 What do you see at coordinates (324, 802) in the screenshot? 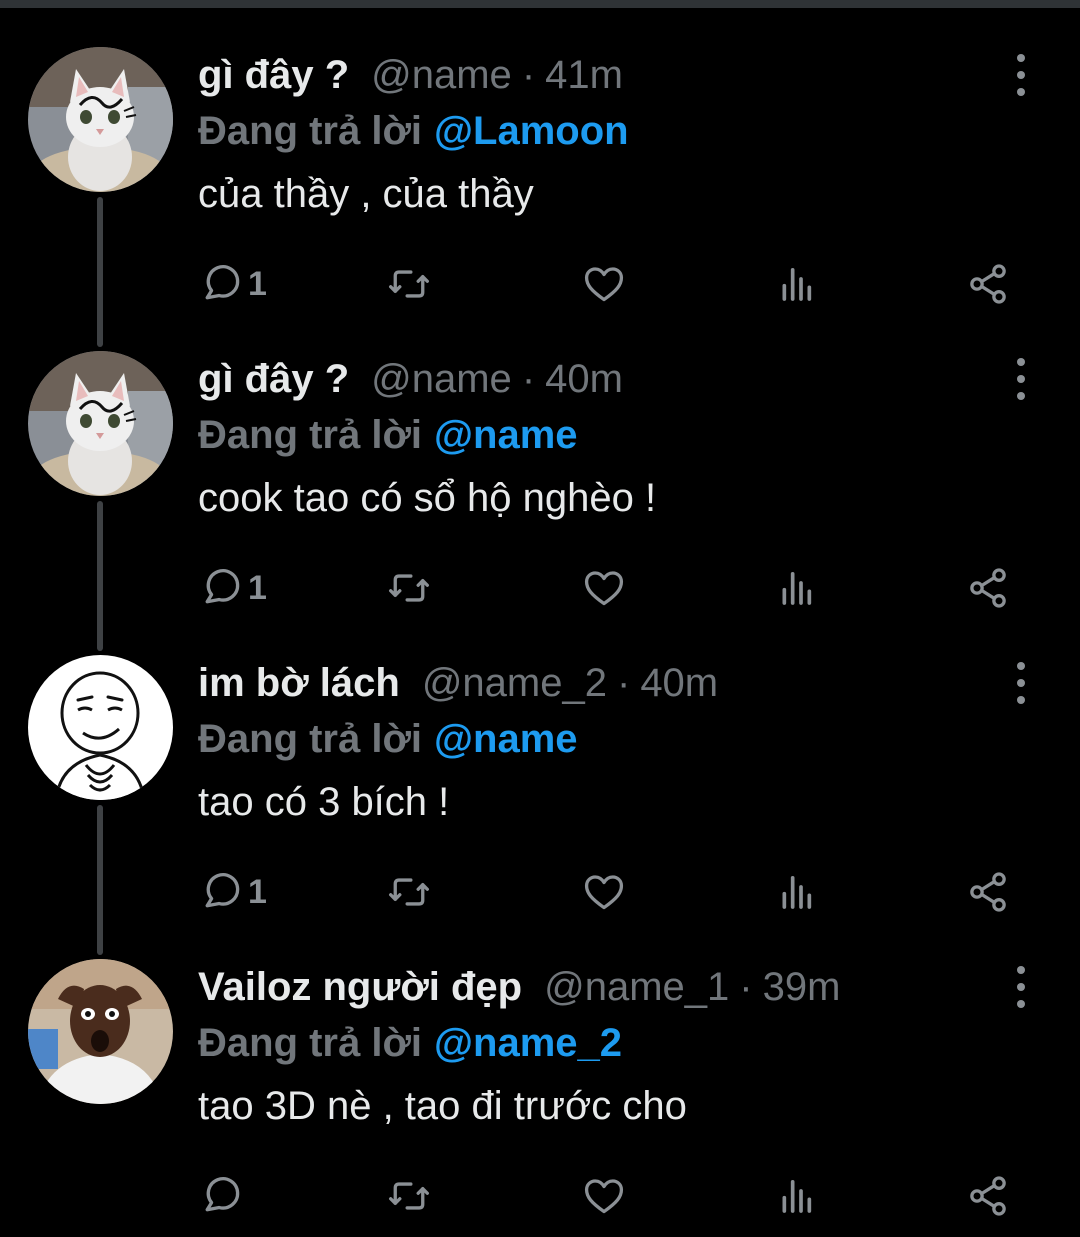
I see `tweet-text: tao có 3 bích !` at bounding box center [324, 802].